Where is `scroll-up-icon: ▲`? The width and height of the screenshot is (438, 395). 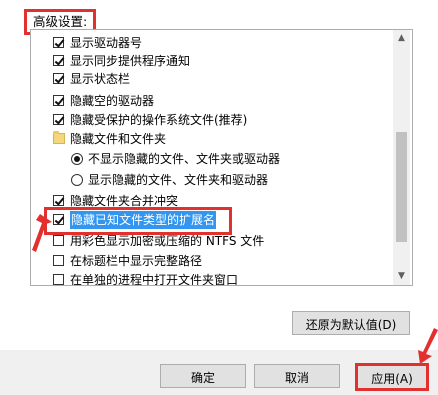 scroll-up-icon: ▲ is located at coordinates (401, 38).